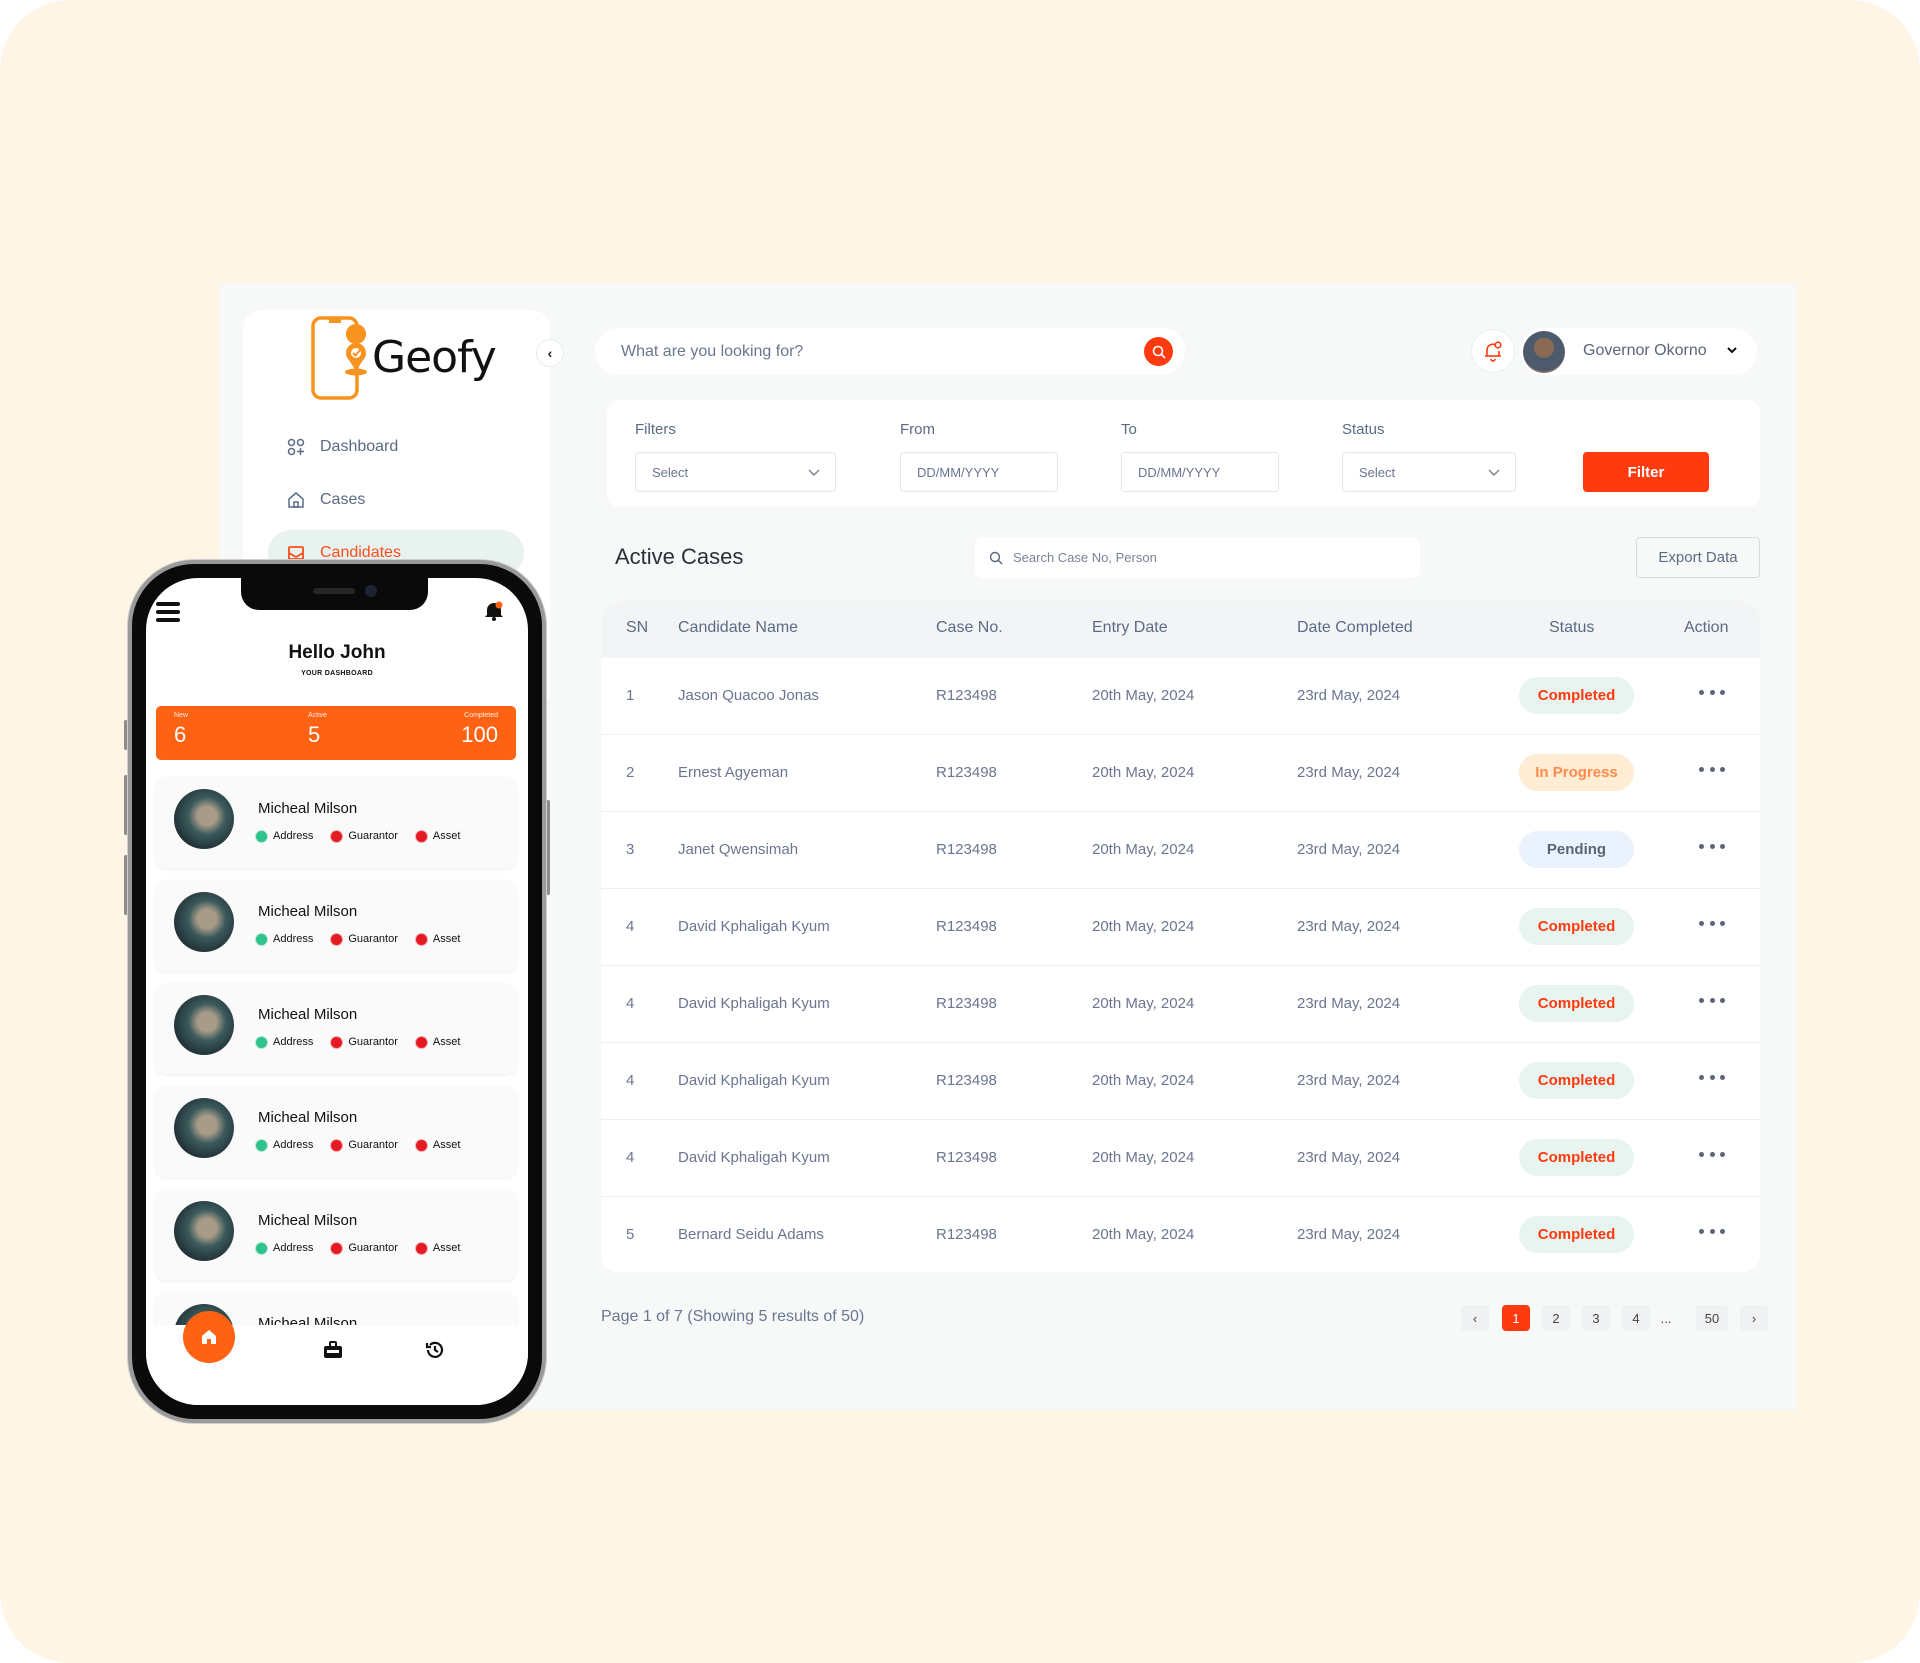 Image resolution: width=1920 pixels, height=1663 pixels. What do you see at coordinates (1596, 1318) in the screenshot?
I see `page-button: 3` at bounding box center [1596, 1318].